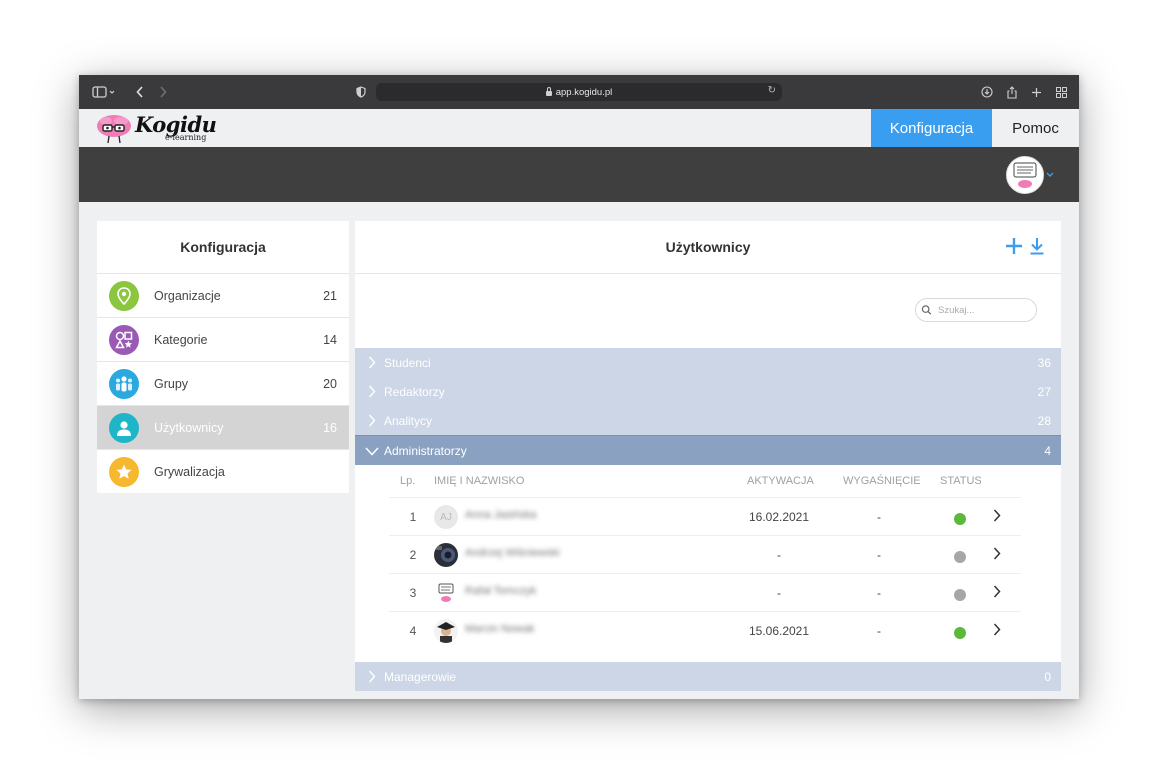  What do you see at coordinates (1035, 128) in the screenshot?
I see `nav-pomoc: Pomoc` at bounding box center [1035, 128].